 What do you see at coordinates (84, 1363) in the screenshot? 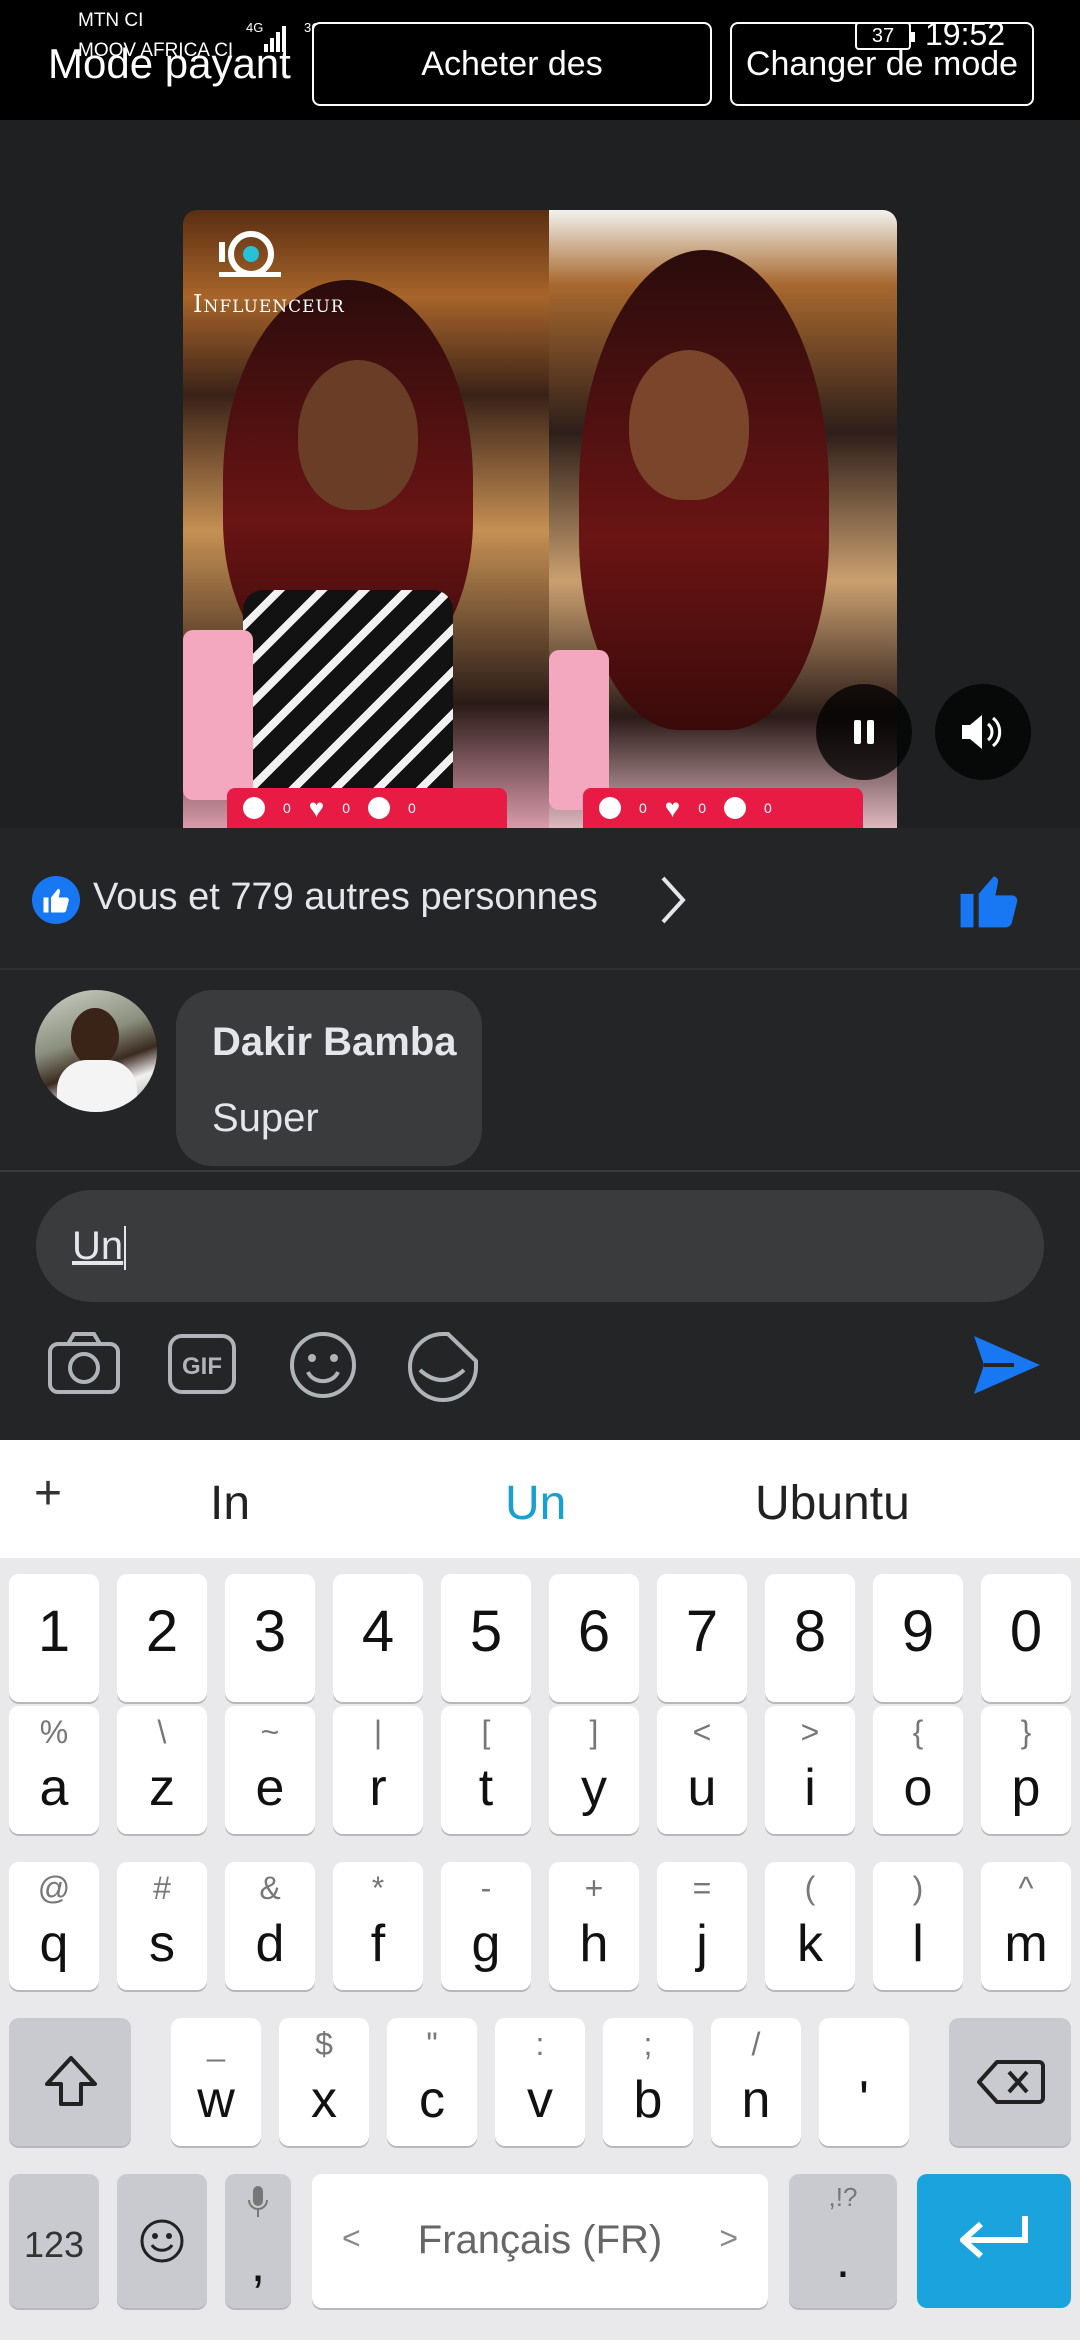
I see `camera-icon` at bounding box center [84, 1363].